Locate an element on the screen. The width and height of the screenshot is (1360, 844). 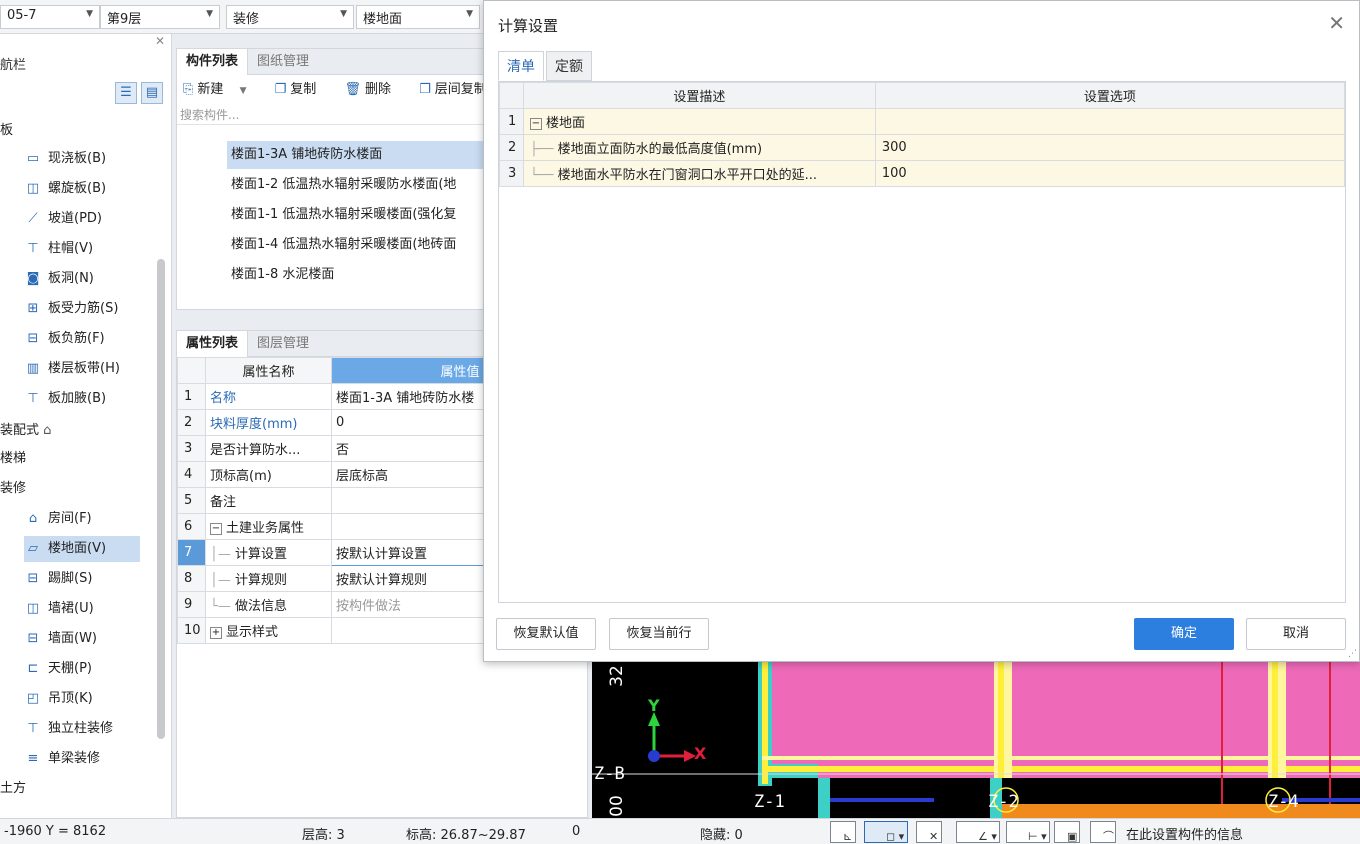
settings-row: 2 ├── 楼地面立面防水的最低高度值(mm) 300 is located at coordinates (922, 147).